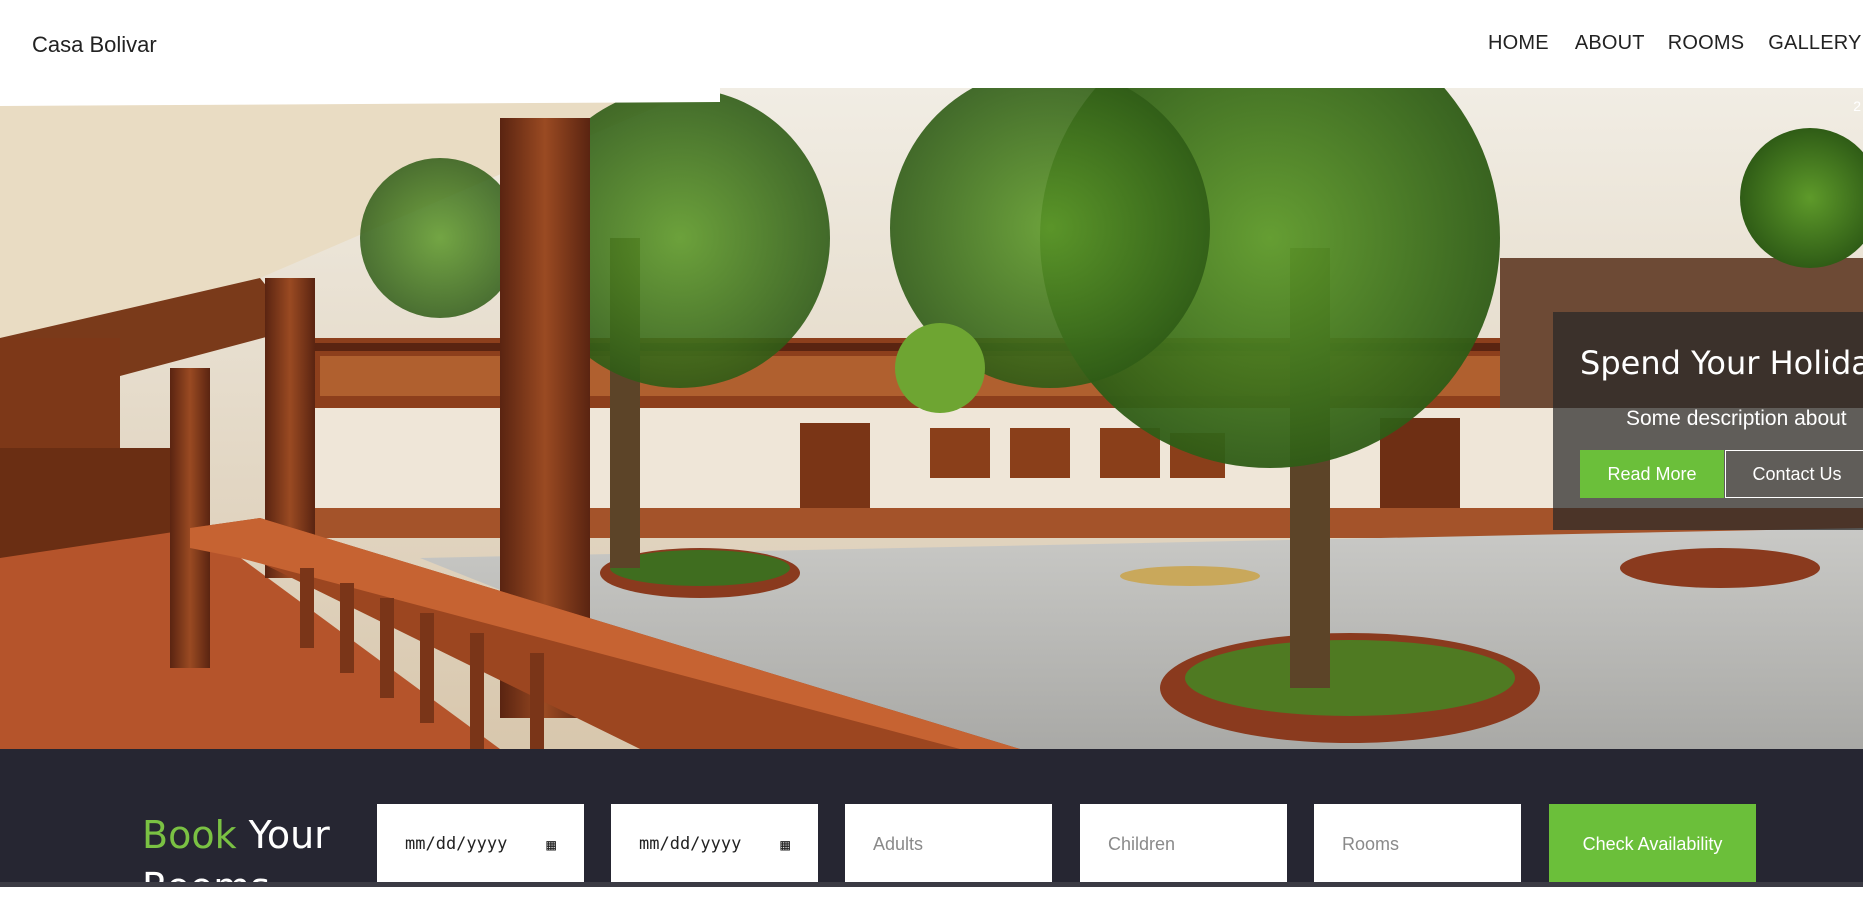 This screenshot has width=1863, height=913. What do you see at coordinates (456, 844) in the screenshot?
I see `checkin-date-text: mm/dd/yyyy` at bounding box center [456, 844].